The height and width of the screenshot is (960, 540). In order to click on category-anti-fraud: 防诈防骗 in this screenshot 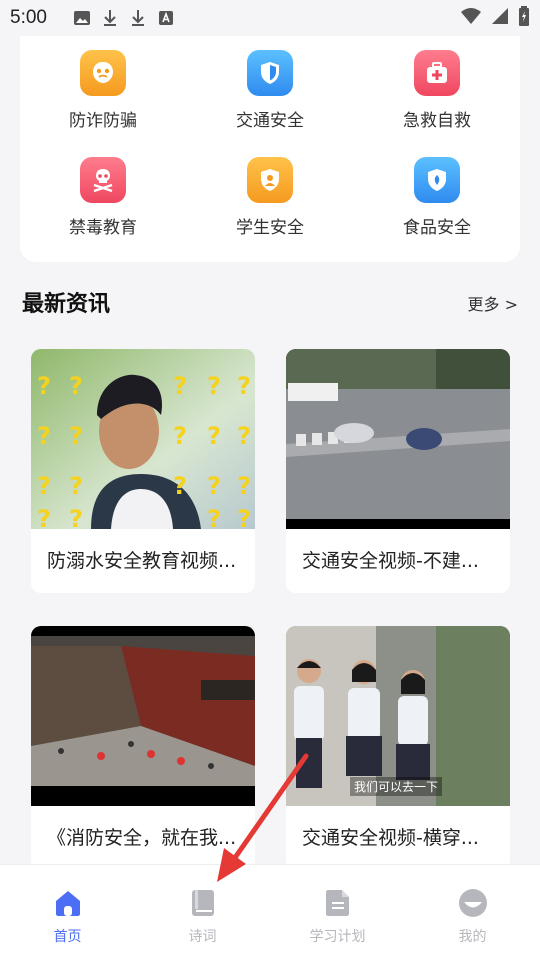, I will do `click(103, 90)`.